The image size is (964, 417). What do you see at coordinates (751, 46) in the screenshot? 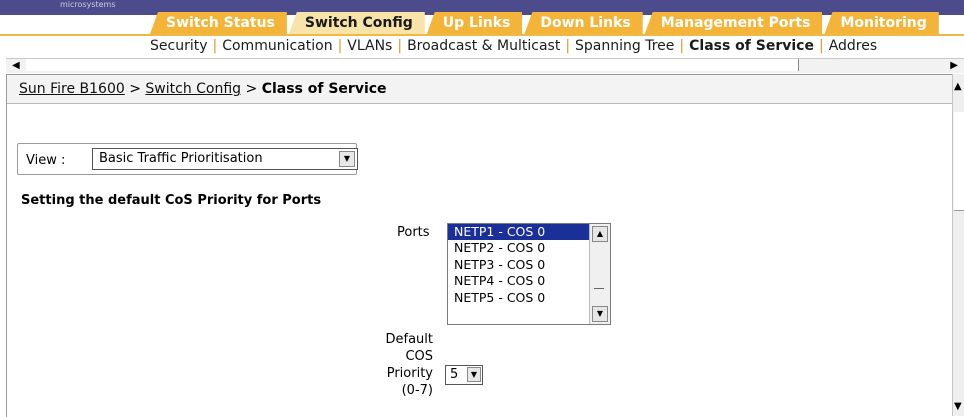
I see `subnav-item-class-of-service: Class of Service` at bounding box center [751, 46].